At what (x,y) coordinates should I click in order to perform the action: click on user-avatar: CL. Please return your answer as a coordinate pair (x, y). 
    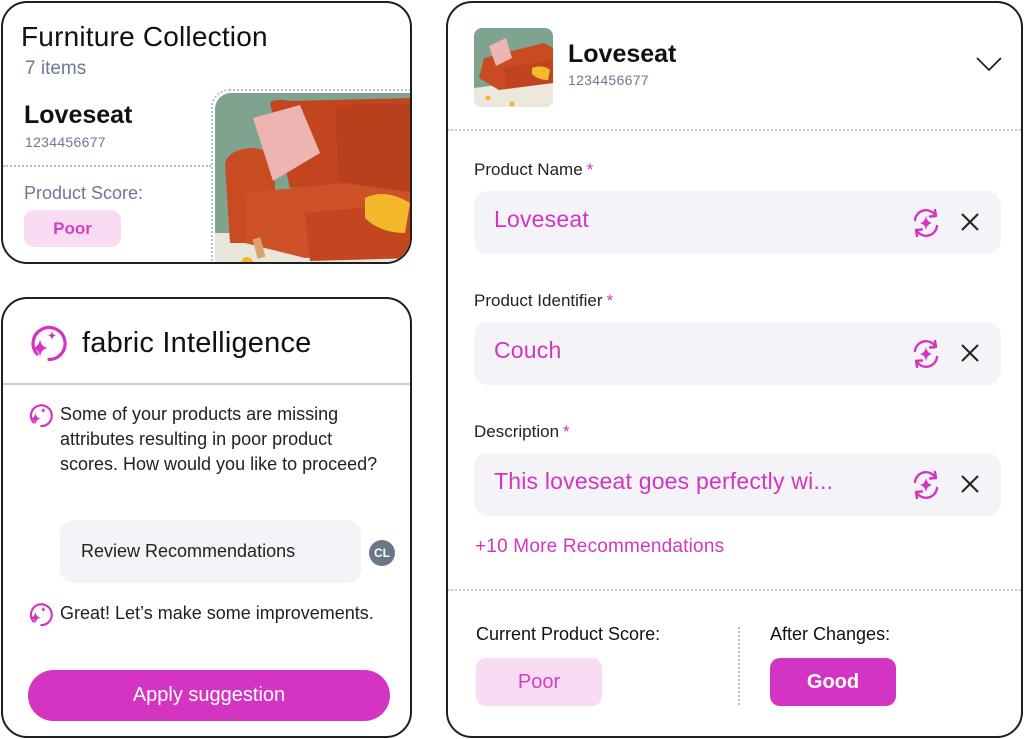
    Looking at the image, I should click on (382, 553).